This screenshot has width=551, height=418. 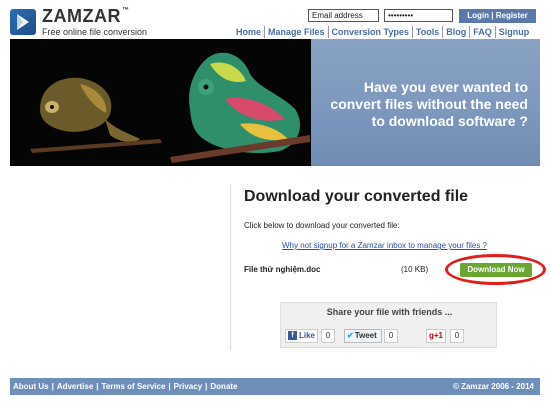 I want to click on google-plus-one-button: g+1, so click(x=436, y=336).